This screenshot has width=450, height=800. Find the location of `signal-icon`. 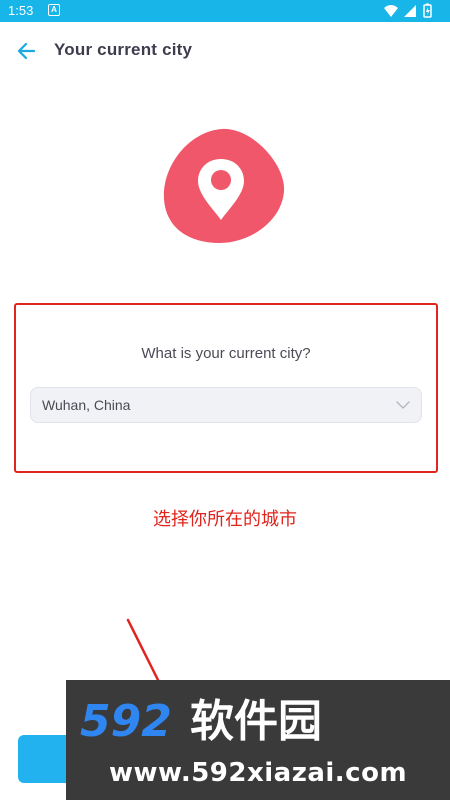

signal-icon is located at coordinates (410, 11).